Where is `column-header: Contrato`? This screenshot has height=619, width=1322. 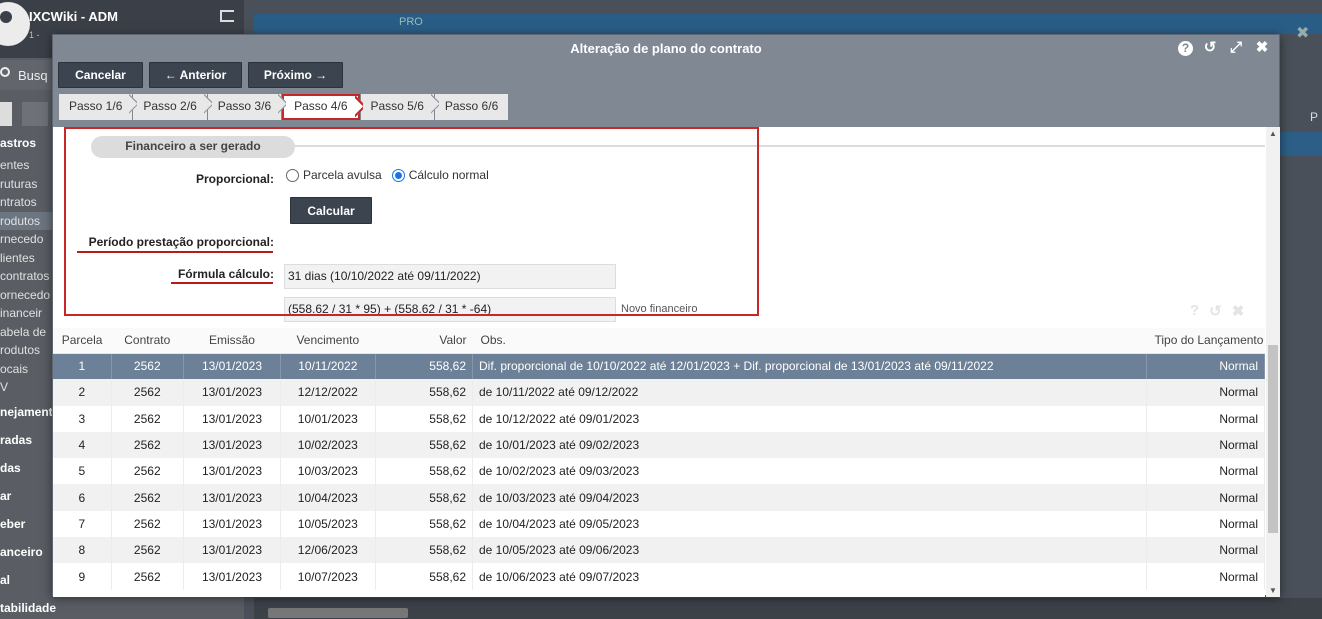
column-header: Contrato is located at coordinates (147, 341).